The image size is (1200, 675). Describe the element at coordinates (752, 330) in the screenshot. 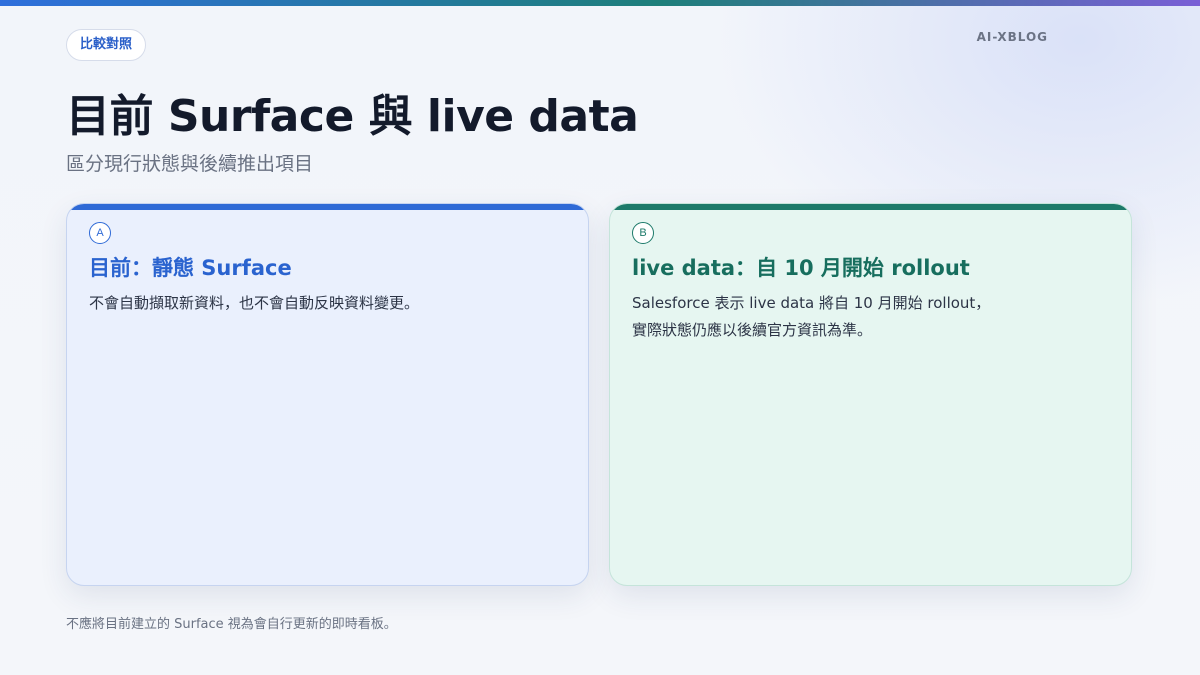

I see `card-b-body-line: 實際狀態仍應以後續官方資訊為準。` at that location.